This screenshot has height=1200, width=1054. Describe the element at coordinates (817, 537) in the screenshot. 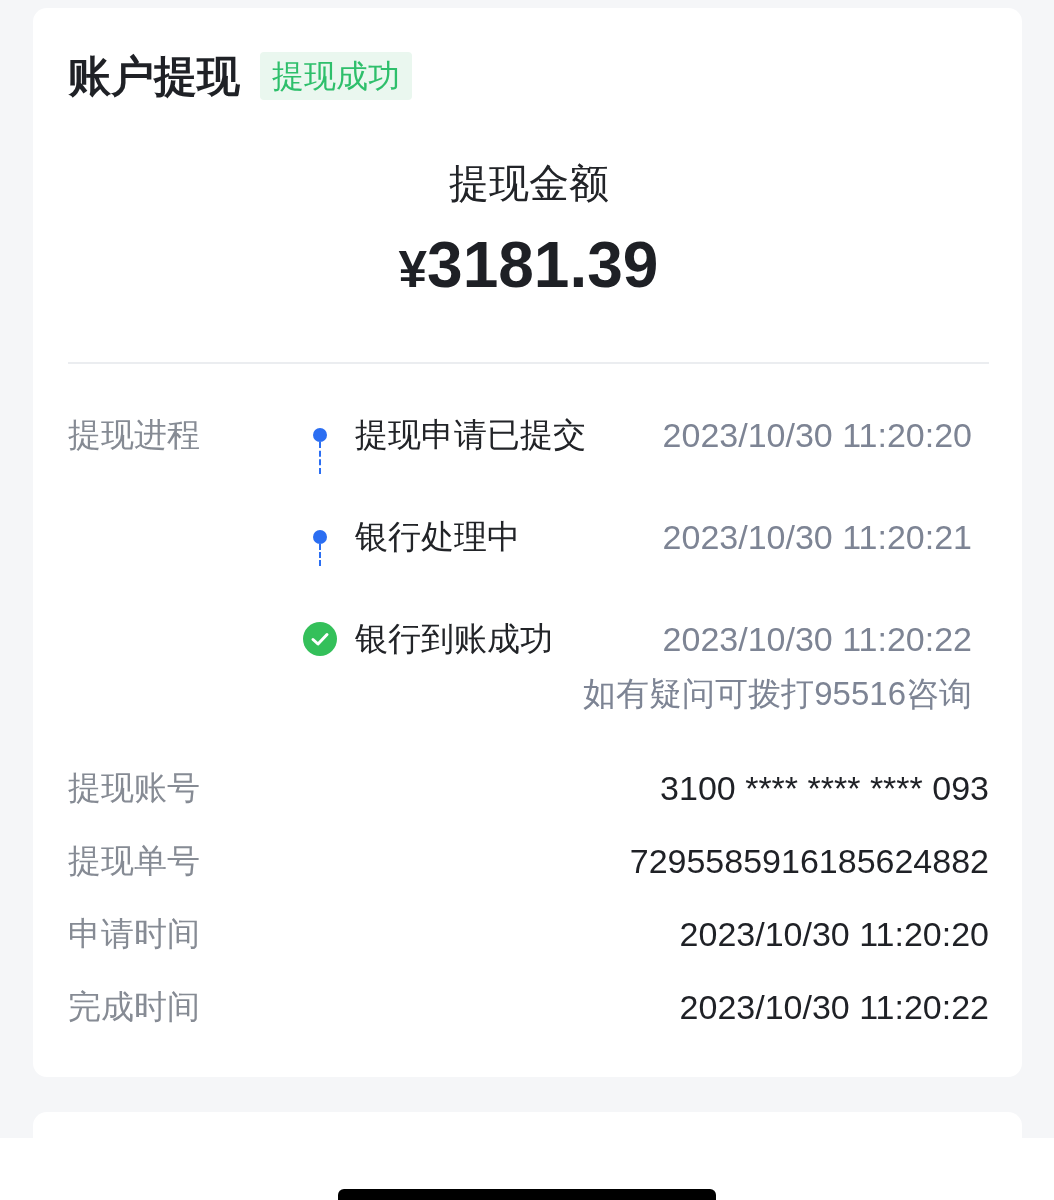

I see `step-time: 2023/10/30 11:20:21` at that location.